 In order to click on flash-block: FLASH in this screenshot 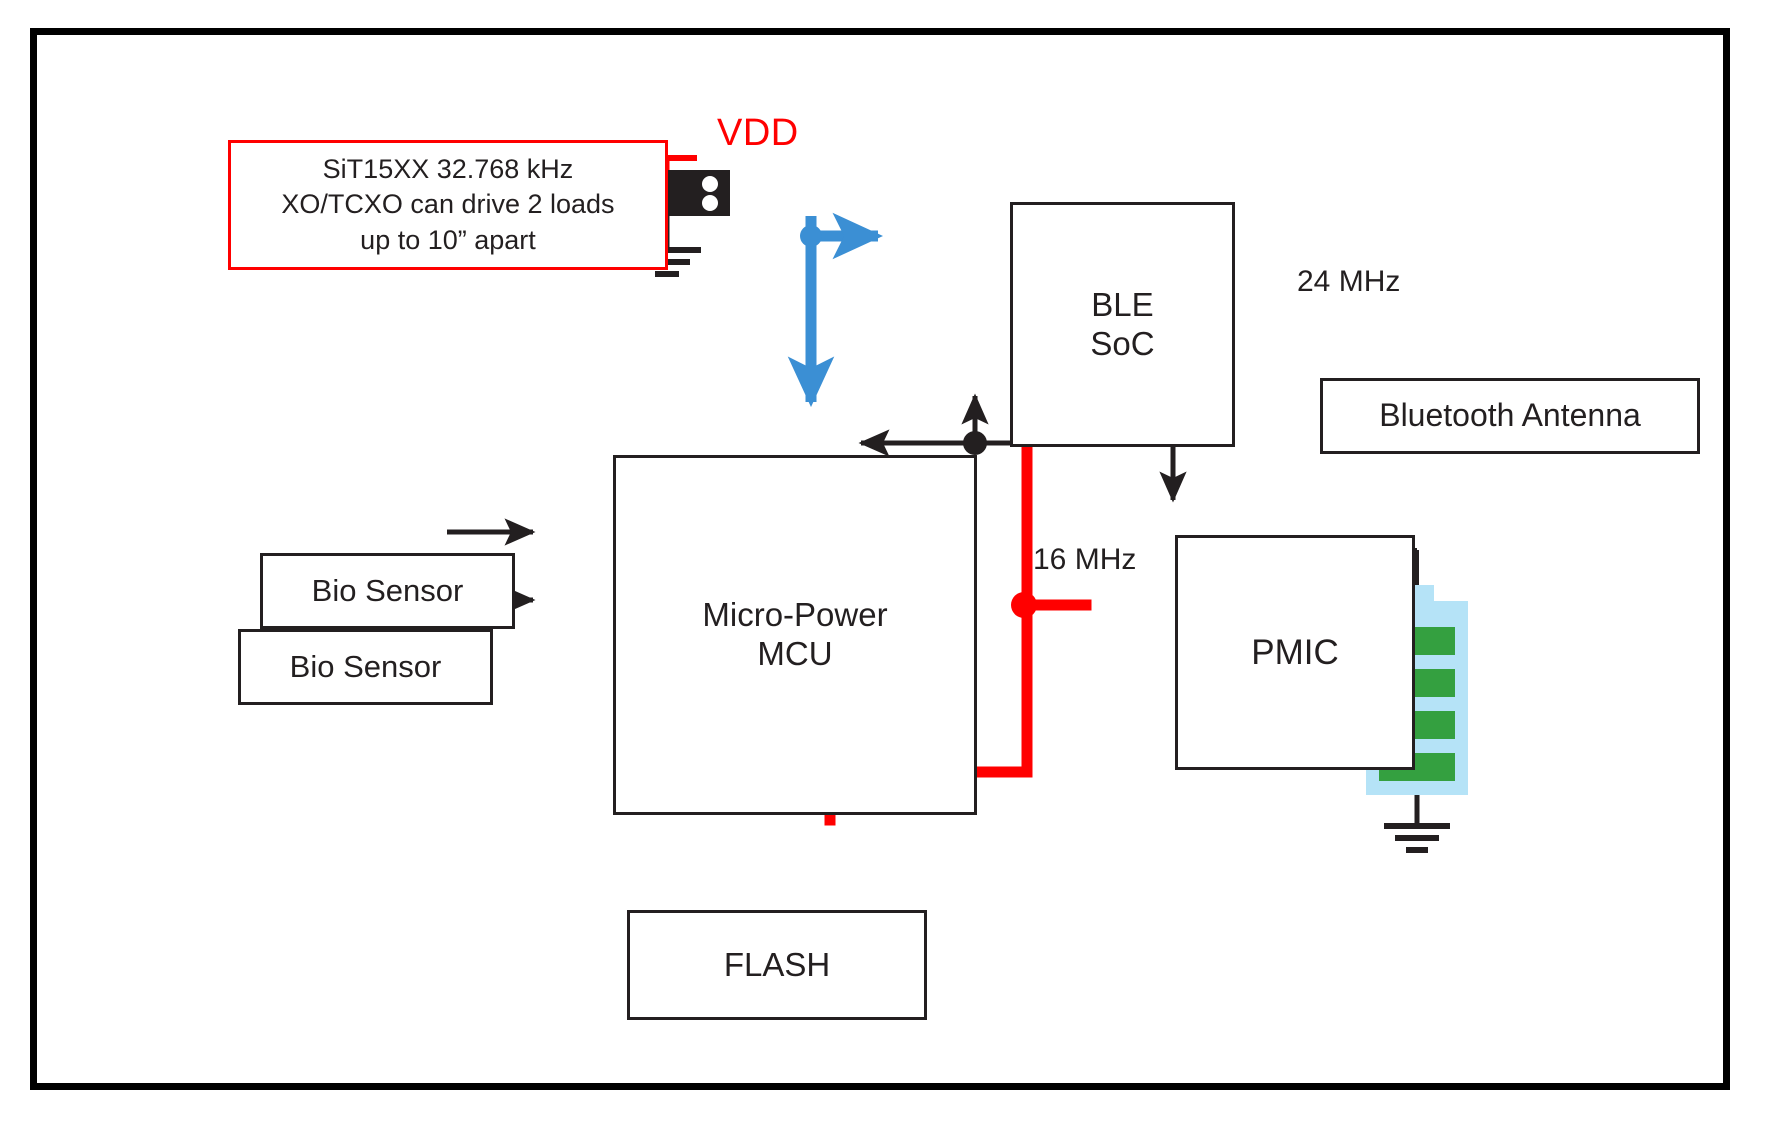, I will do `click(777, 965)`.